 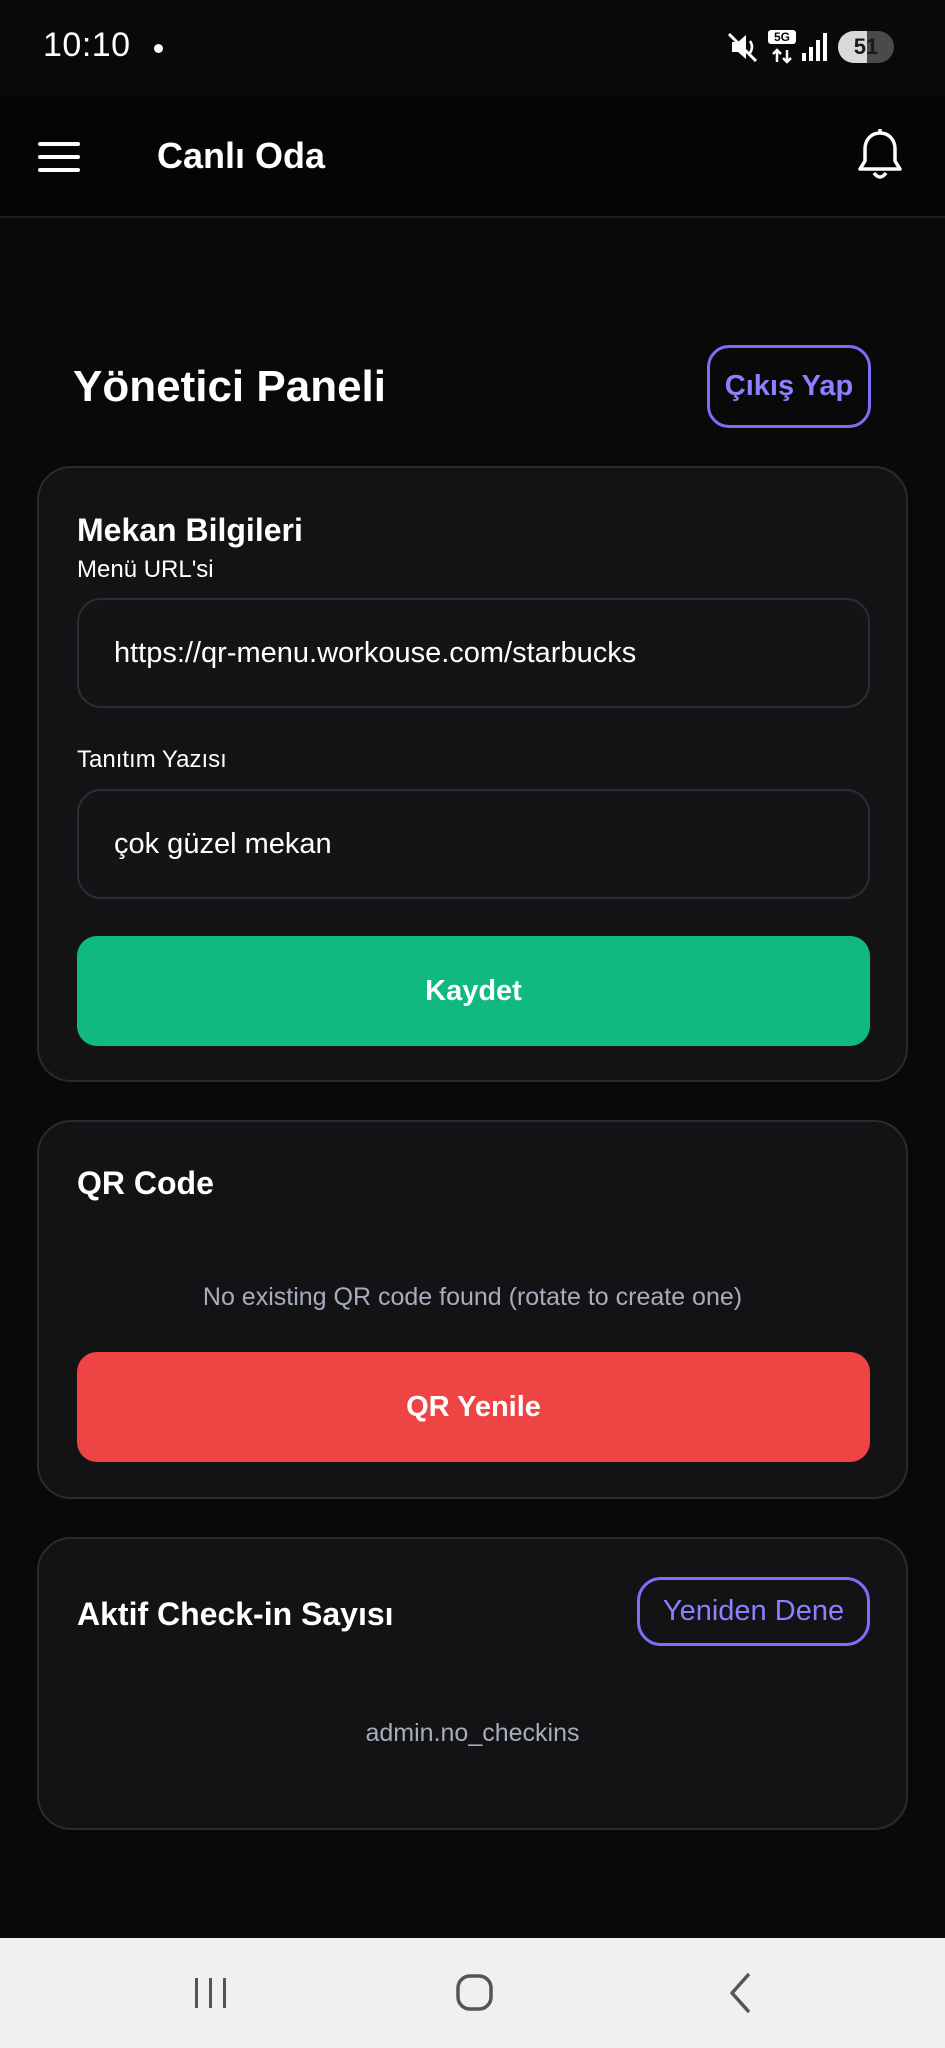 What do you see at coordinates (753, 1611) in the screenshot?
I see `retry-button: Yeniden Dene` at bounding box center [753, 1611].